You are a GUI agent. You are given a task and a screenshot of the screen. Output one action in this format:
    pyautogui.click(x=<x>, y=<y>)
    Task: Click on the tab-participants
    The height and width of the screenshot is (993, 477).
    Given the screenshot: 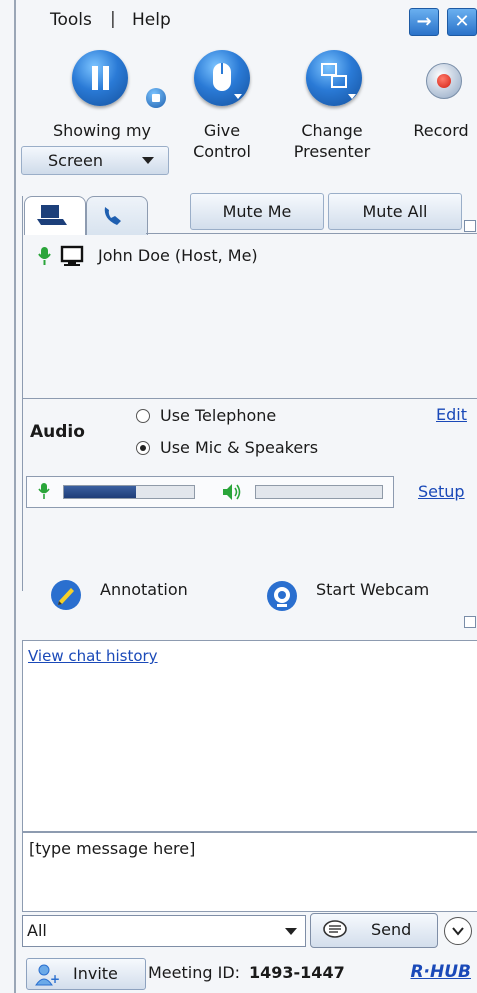 What is the action you would take?
    pyautogui.click(x=55, y=215)
    